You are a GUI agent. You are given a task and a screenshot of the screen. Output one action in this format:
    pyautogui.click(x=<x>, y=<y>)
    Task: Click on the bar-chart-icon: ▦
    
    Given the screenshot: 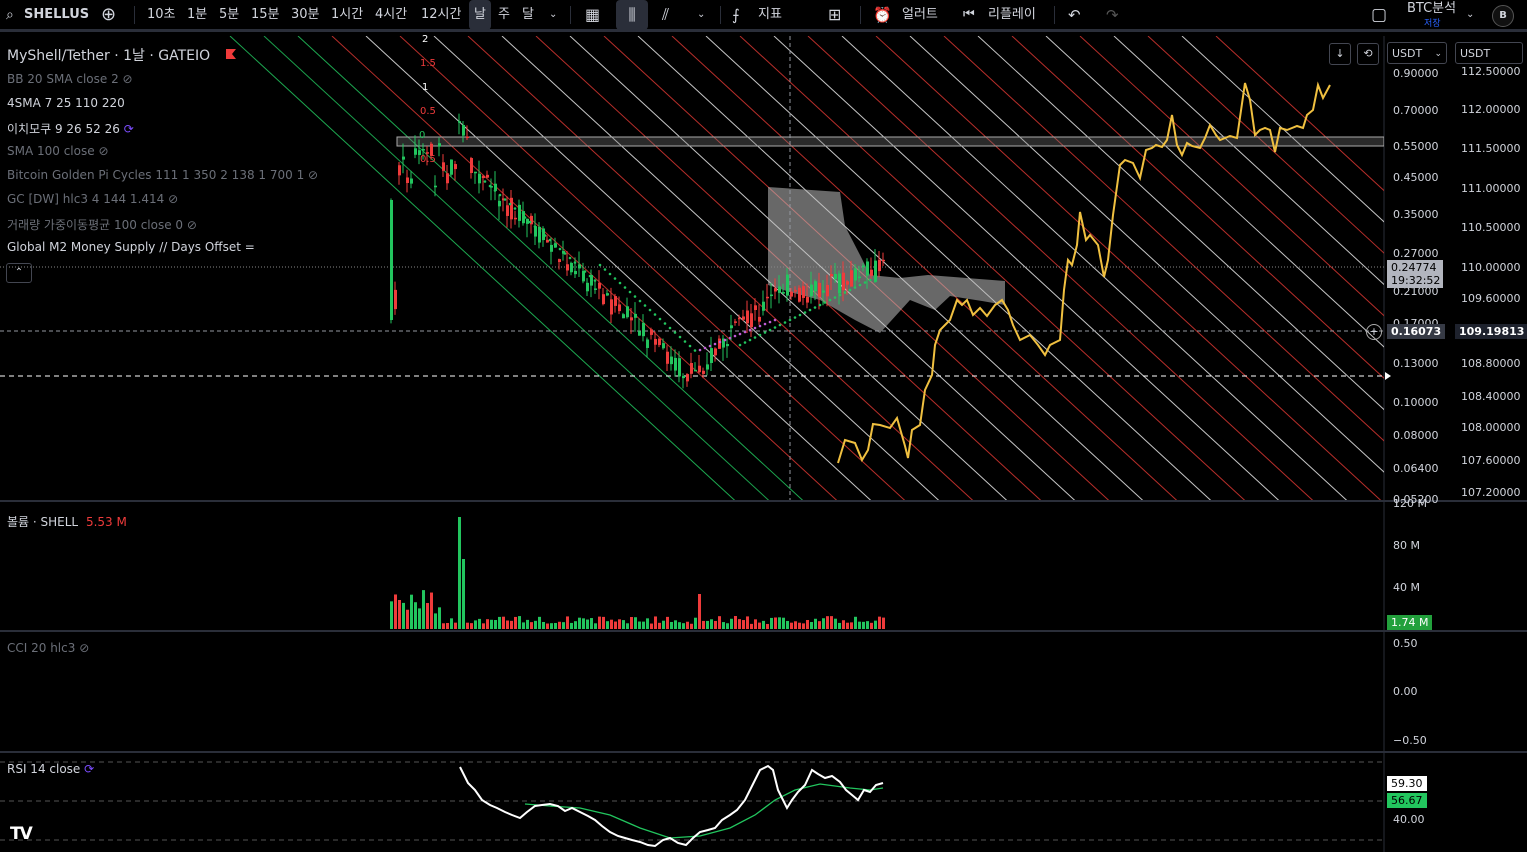 What is the action you would take?
    pyautogui.click(x=592, y=15)
    